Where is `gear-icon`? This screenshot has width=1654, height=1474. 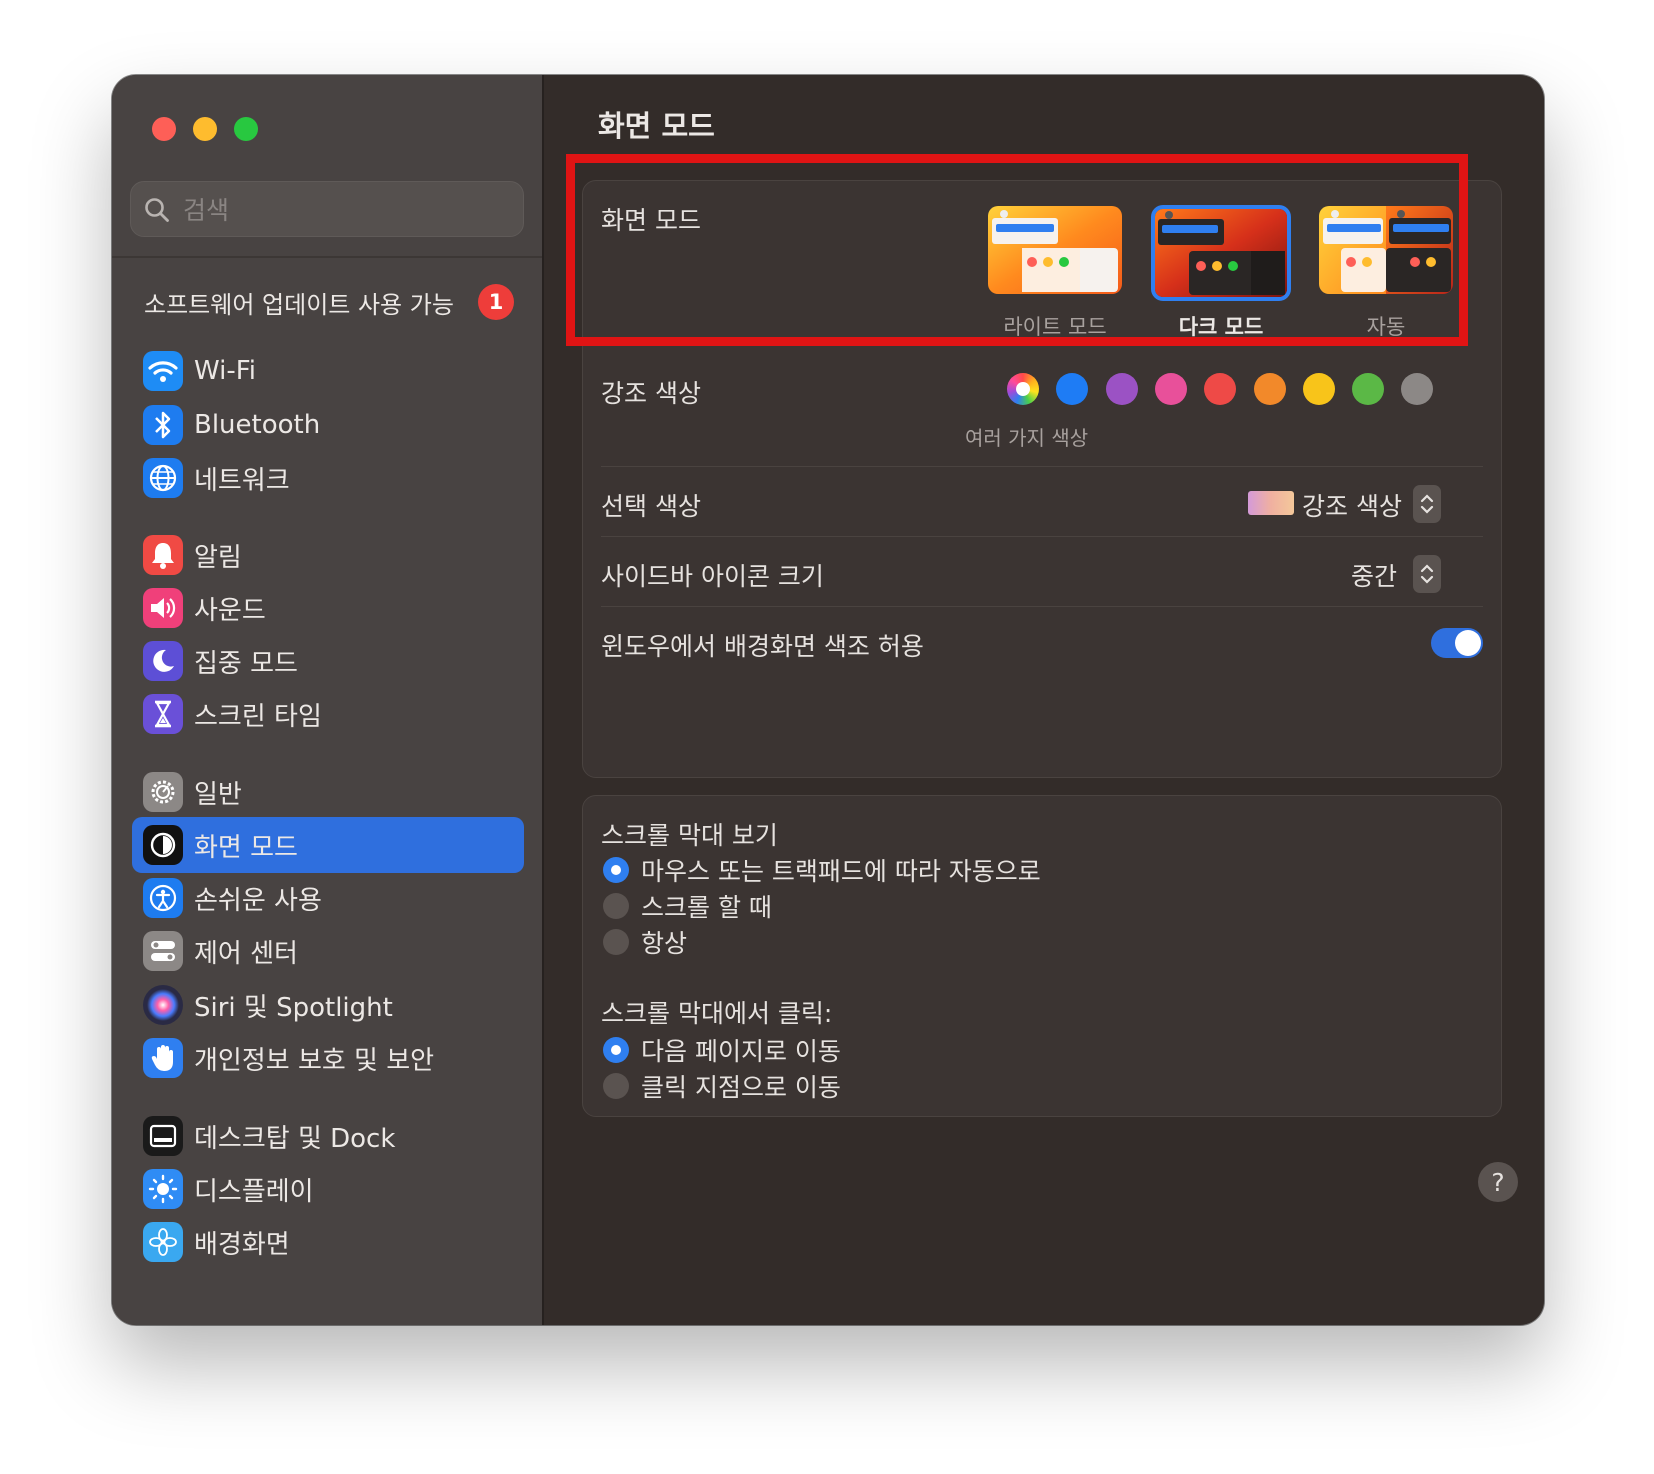
gear-icon is located at coordinates (163, 792).